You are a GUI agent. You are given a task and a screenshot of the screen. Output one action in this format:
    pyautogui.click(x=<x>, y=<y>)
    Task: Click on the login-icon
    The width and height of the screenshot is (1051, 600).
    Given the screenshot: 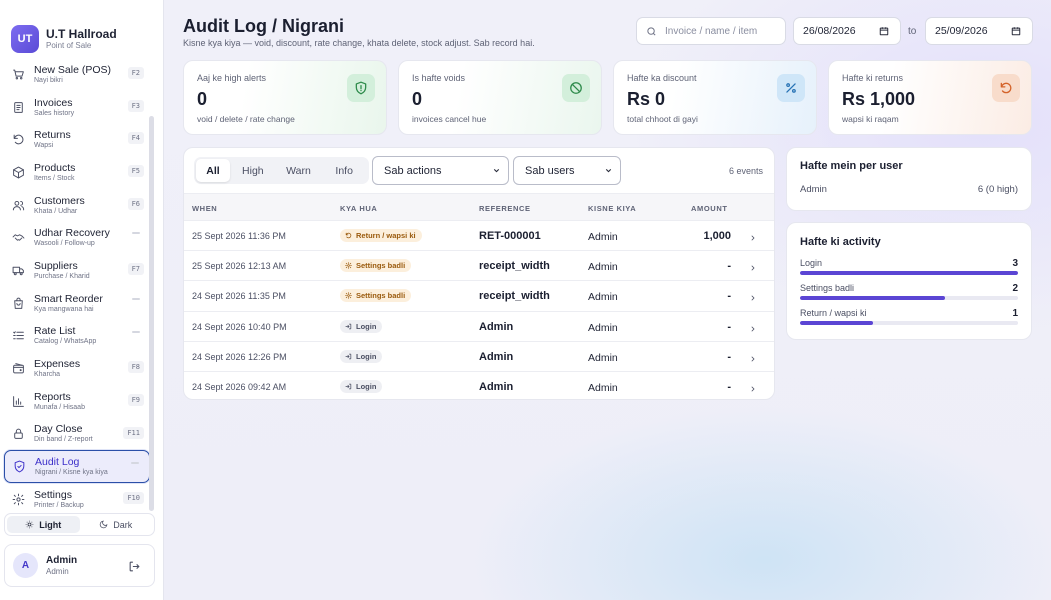 What is the action you would take?
    pyautogui.click(x=348, y=386)
    